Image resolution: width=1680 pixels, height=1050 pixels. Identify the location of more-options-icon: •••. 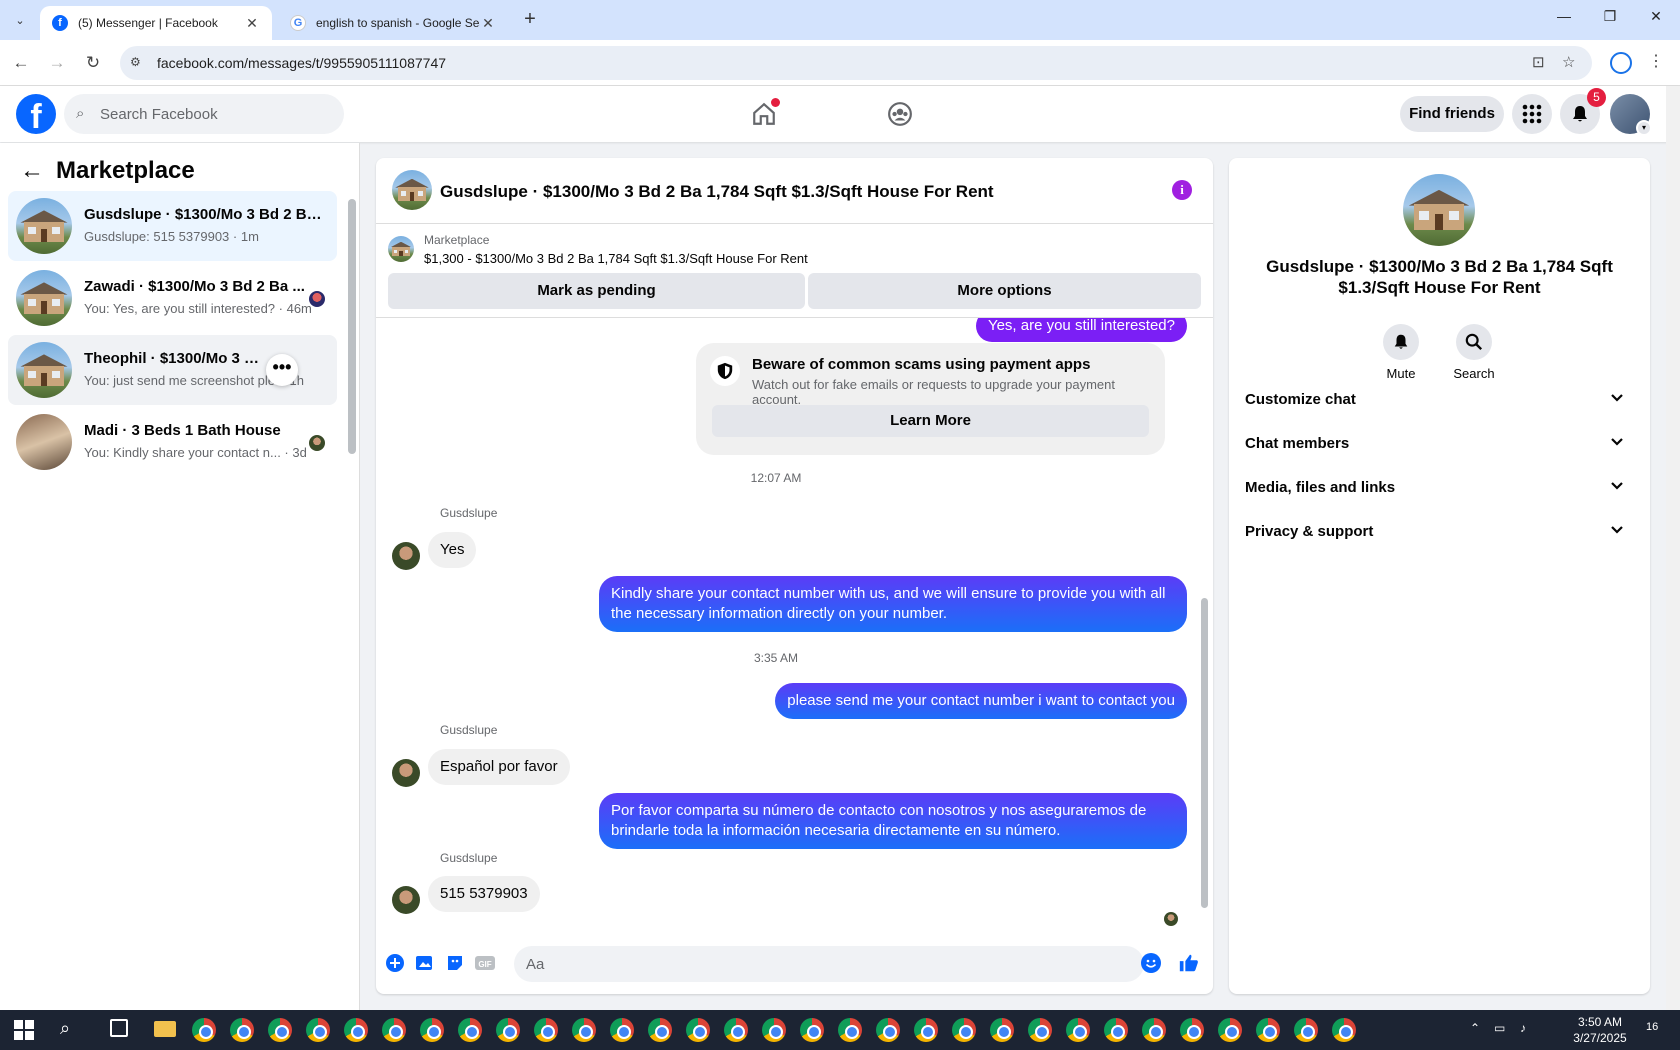
(282, 370).